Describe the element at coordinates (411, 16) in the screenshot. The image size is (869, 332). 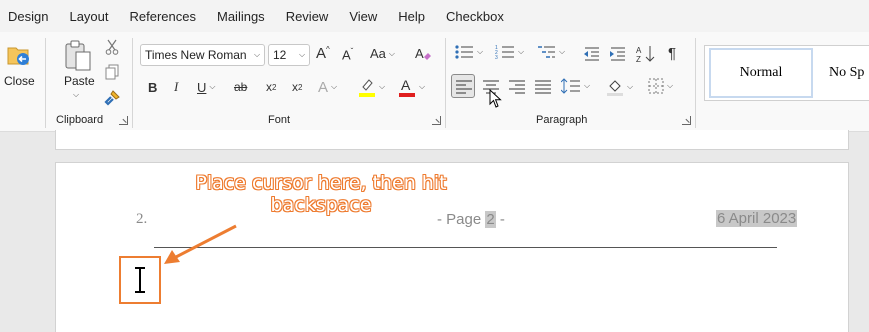
I see `menu-help: Help` at that location.